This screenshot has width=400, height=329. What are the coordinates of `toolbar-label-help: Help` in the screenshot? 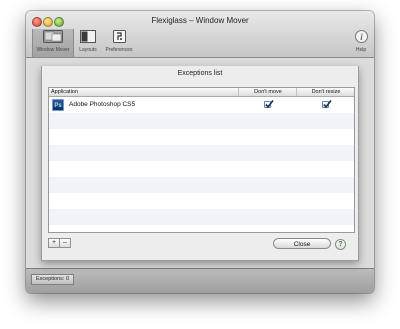 It's located at (361, 50).